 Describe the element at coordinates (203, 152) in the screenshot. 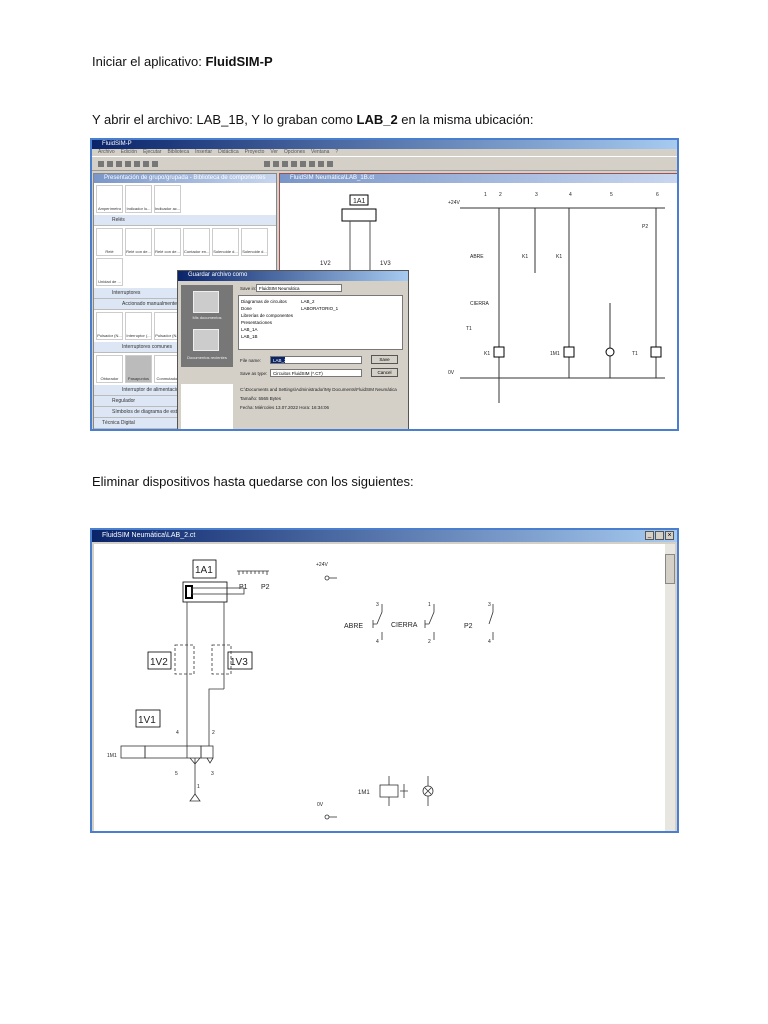

I see `menu-insertar: Insertar` at that location.